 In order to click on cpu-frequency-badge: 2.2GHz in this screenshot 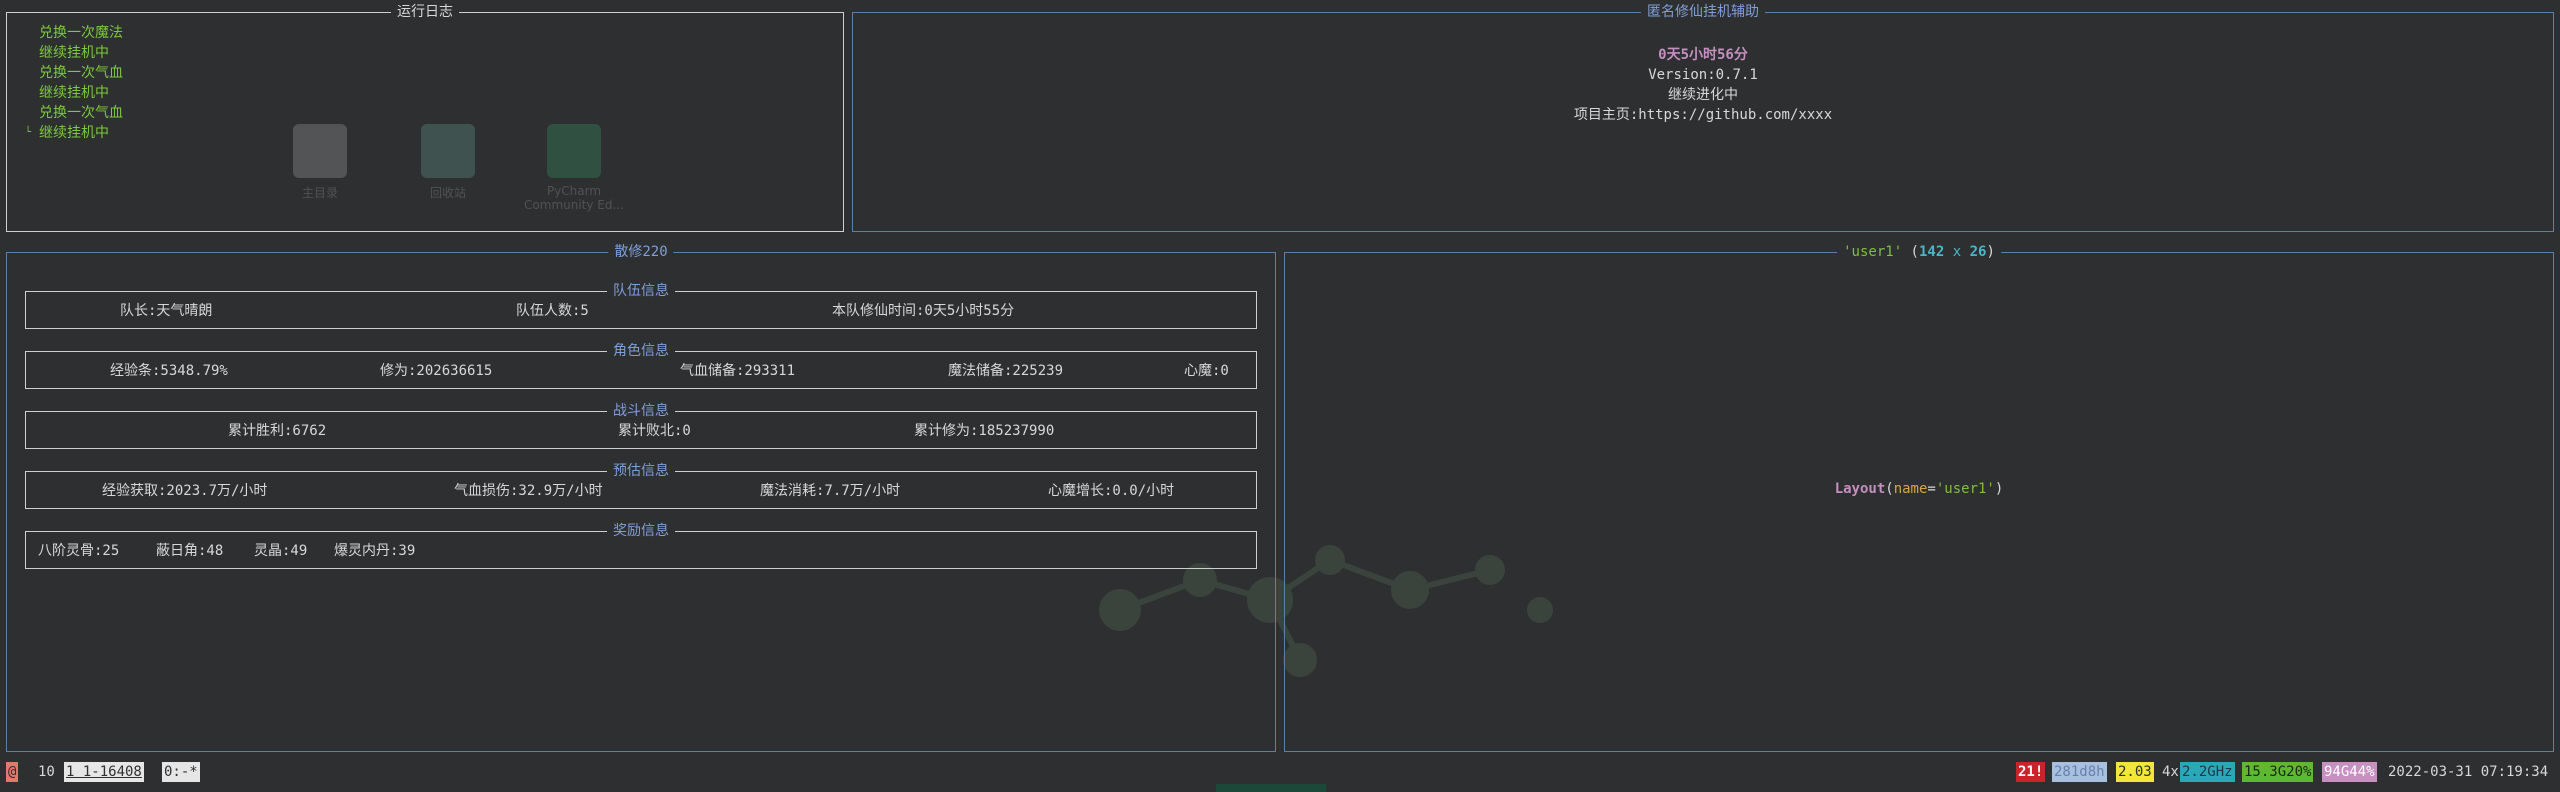, I will do `click(2207, 772)`.